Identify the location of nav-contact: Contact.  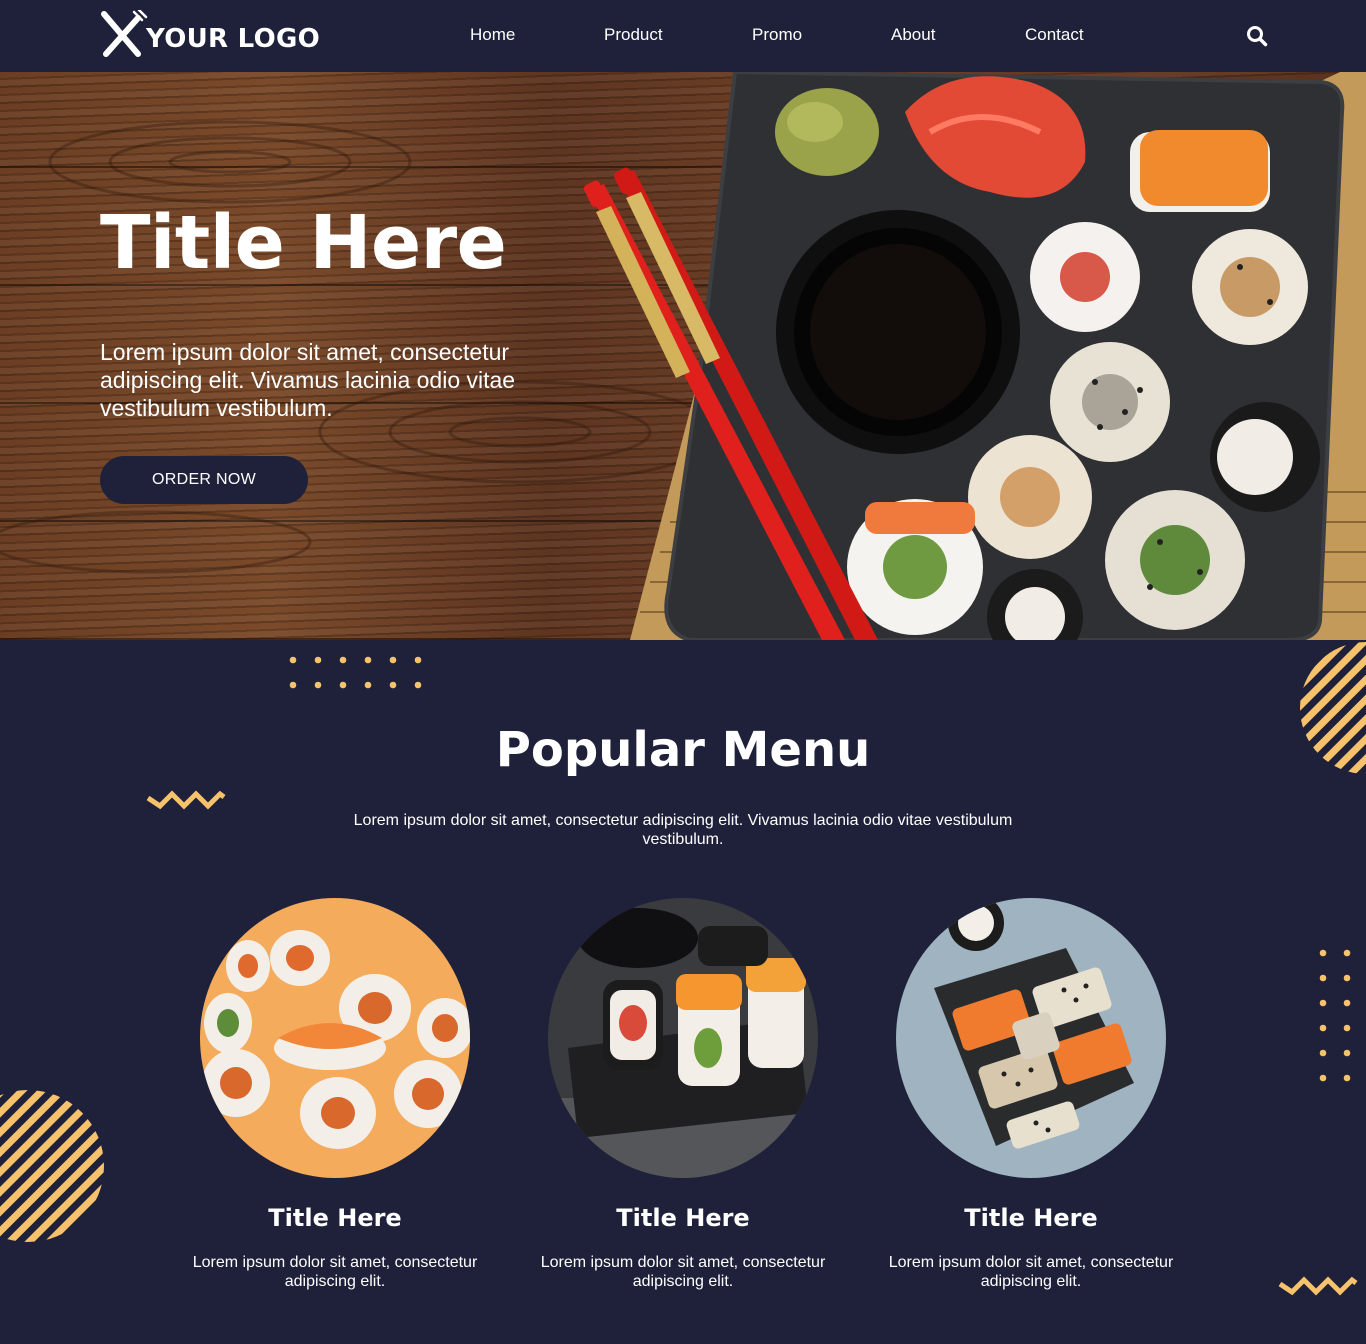
(1054, 35).